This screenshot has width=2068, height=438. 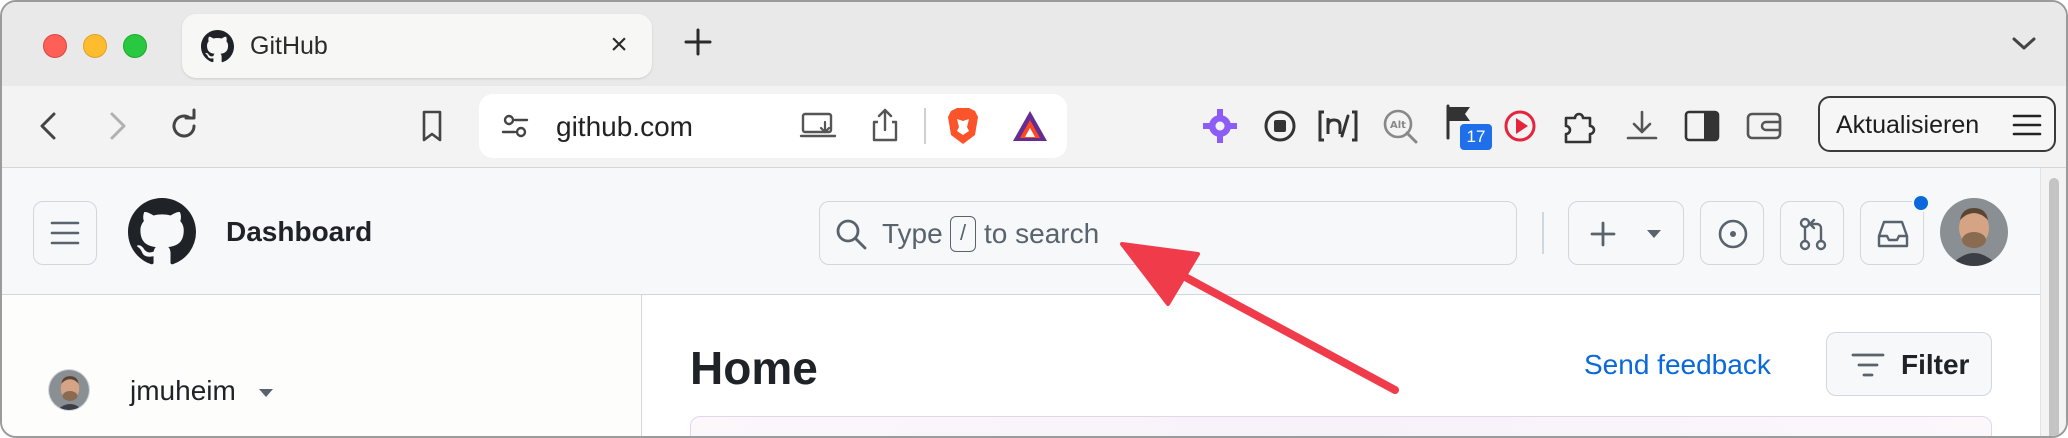 What do you see at coordinates (912, 233) in the screenshot?
I see `search-placeholder-prefix: Type` at bounding box center [912, 233].